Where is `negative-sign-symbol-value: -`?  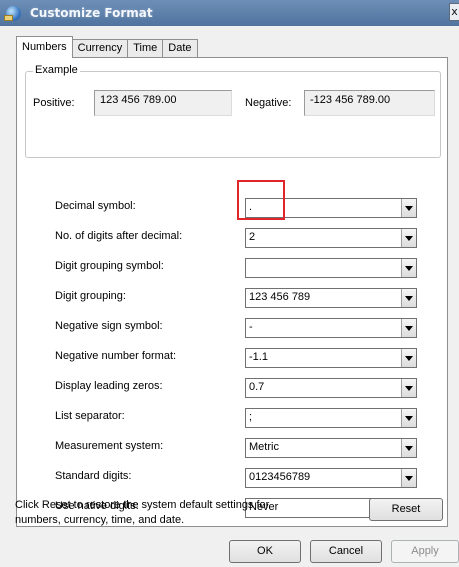 negative-sign-symbol-value: - is located at coordinates (251, 327).